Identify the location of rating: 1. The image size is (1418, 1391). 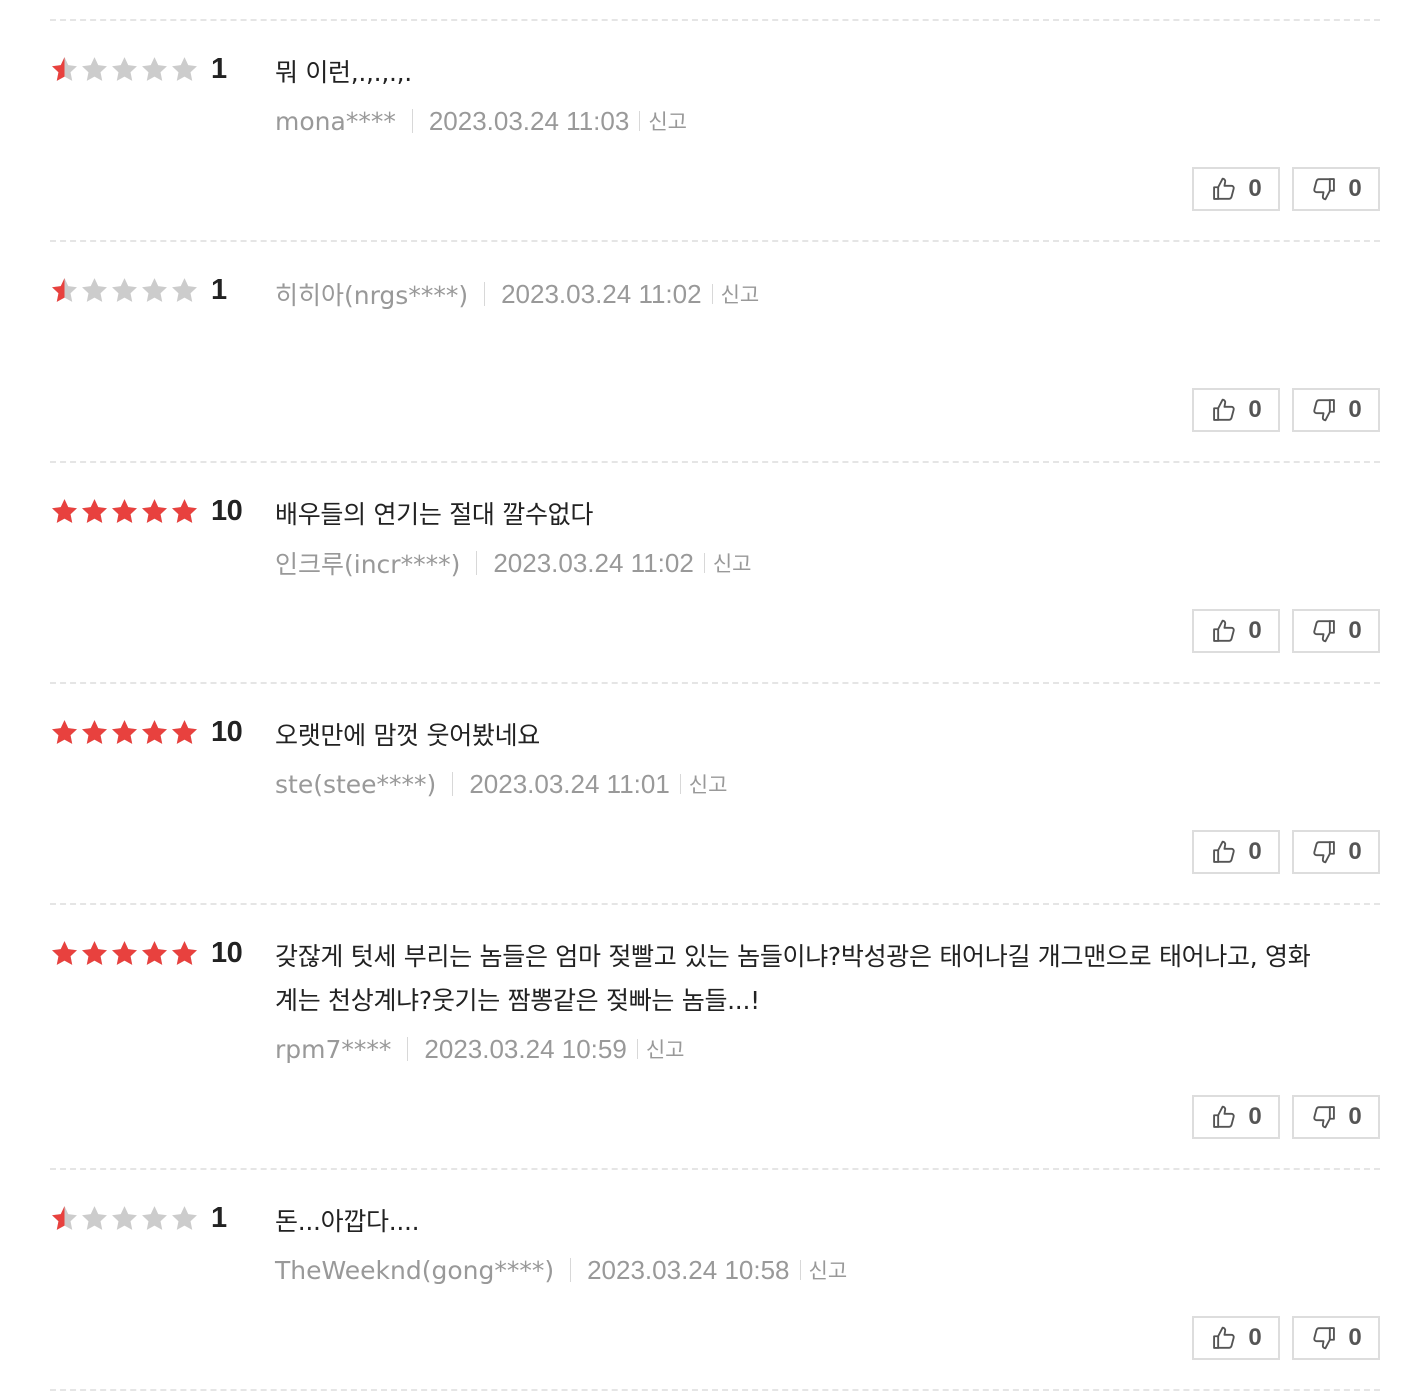
(138, 1218).